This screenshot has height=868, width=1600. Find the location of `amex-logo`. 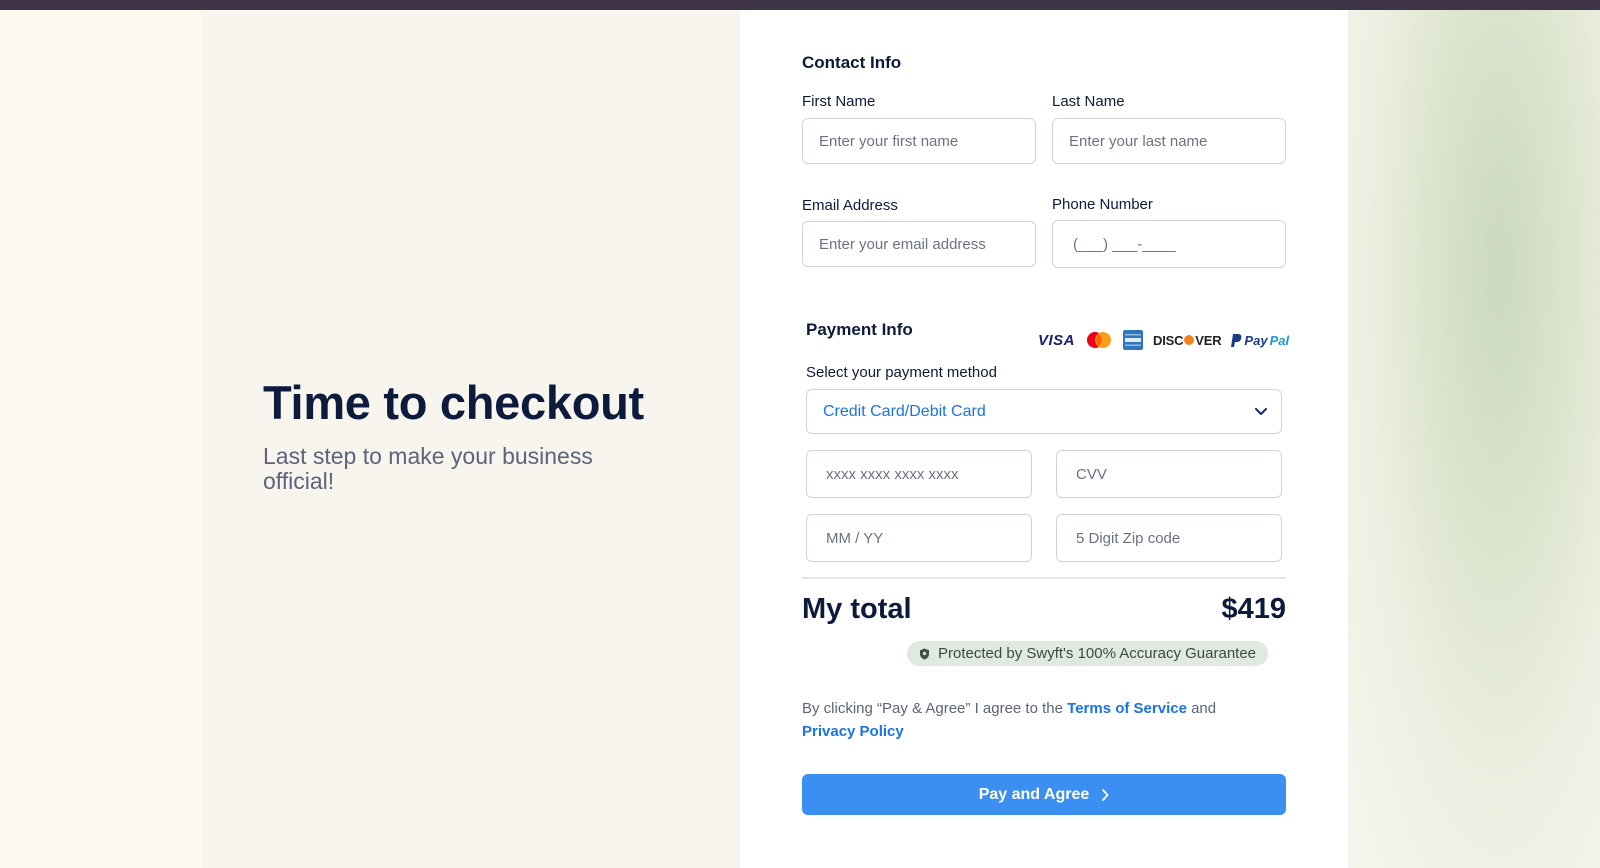

amex-logo is located at coordinates (1133, 340).